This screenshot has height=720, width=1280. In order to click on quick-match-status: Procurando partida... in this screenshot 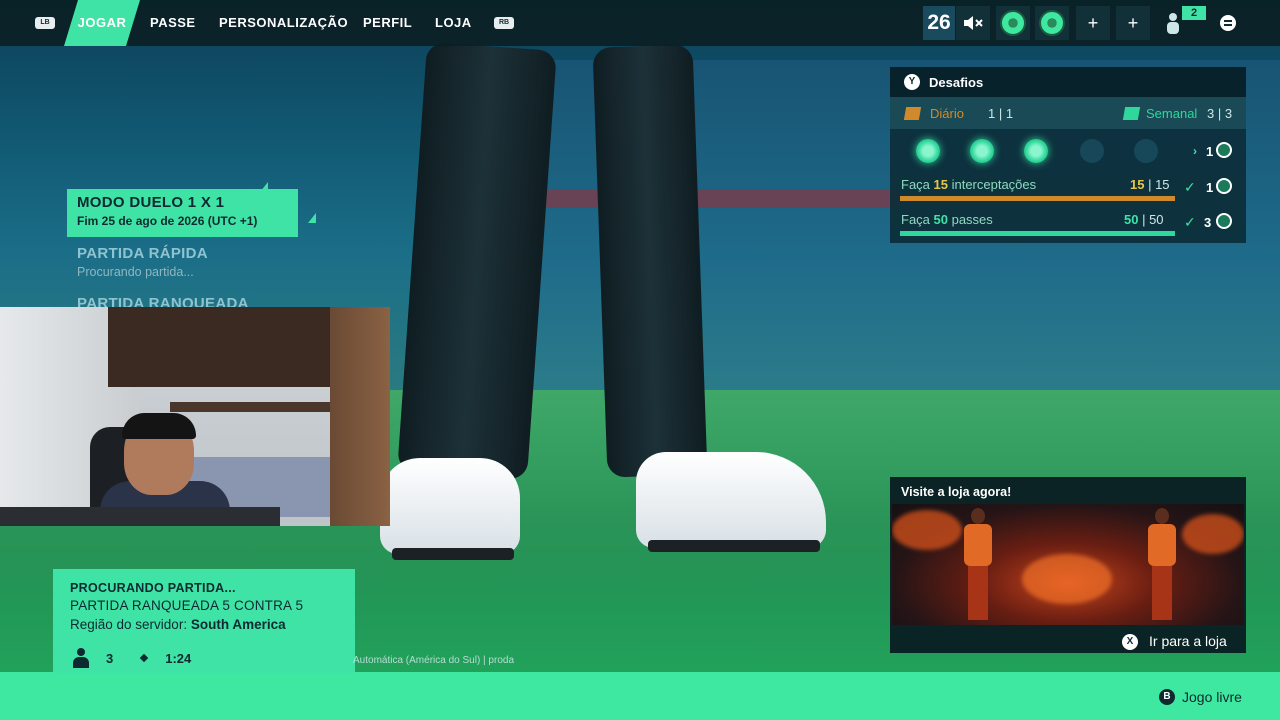, I will do `click(135, 272)`.